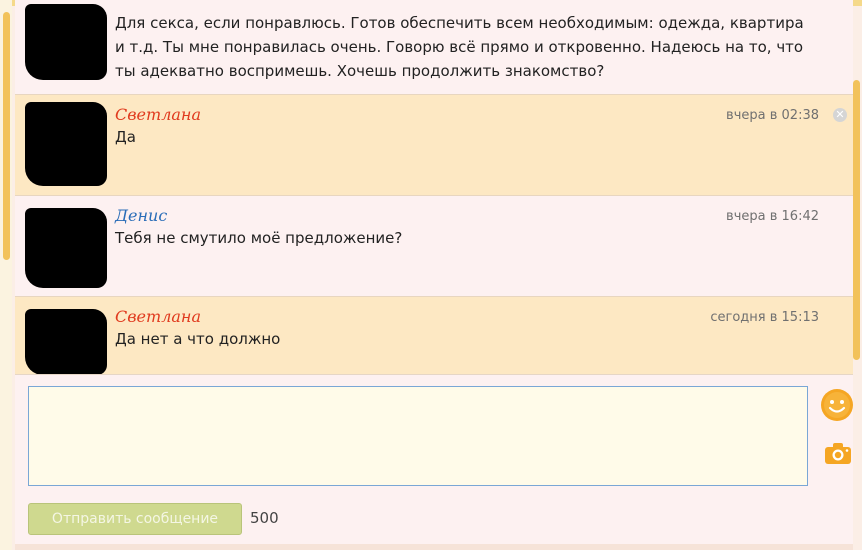 Image resolution: width=862 pixels, height=550 pixels. What do you see at coordinates (135, 519) in the screenshot?
I see `send-message-button: Отправить сообщение` at bounding box center [135, 519].